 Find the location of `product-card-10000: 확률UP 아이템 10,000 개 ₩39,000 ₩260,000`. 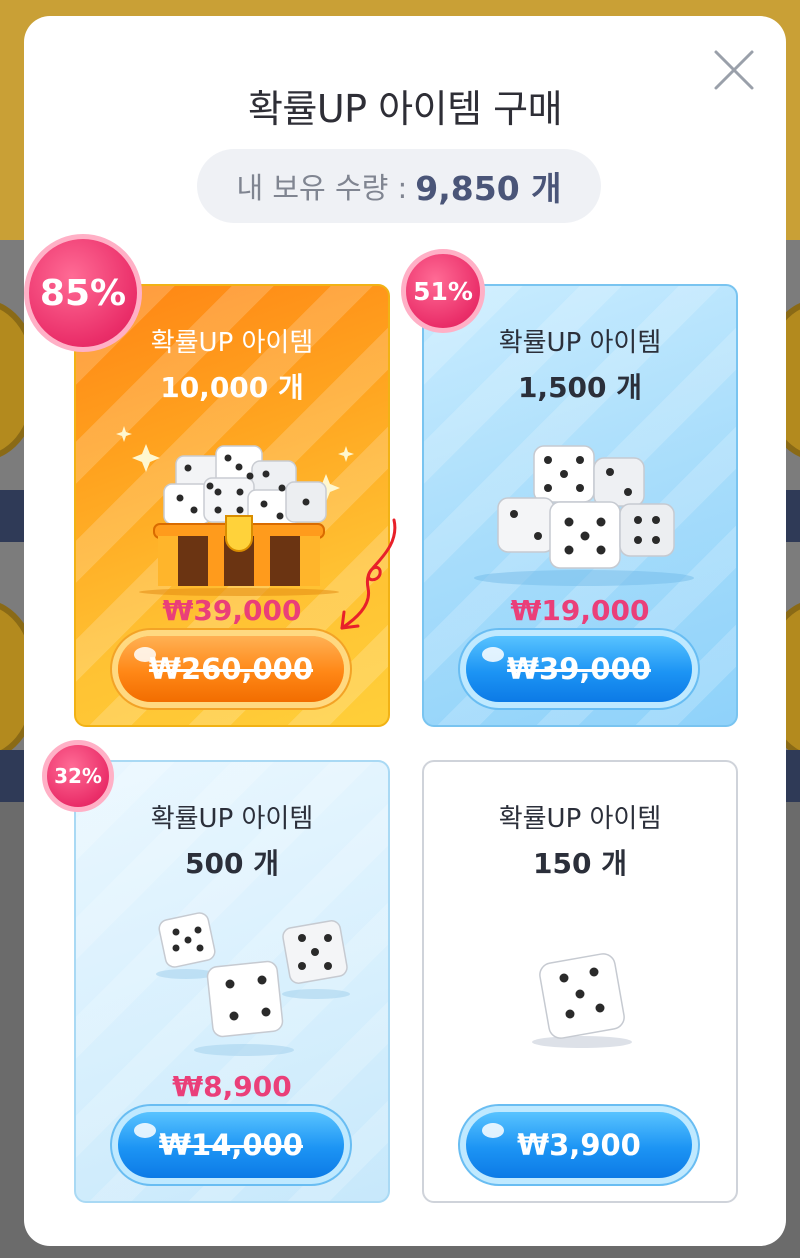

product-card-10000: 확률UP 아이템 10,000 개 ₩39,000 ₩260,000 is located at coordinates (232, 505).